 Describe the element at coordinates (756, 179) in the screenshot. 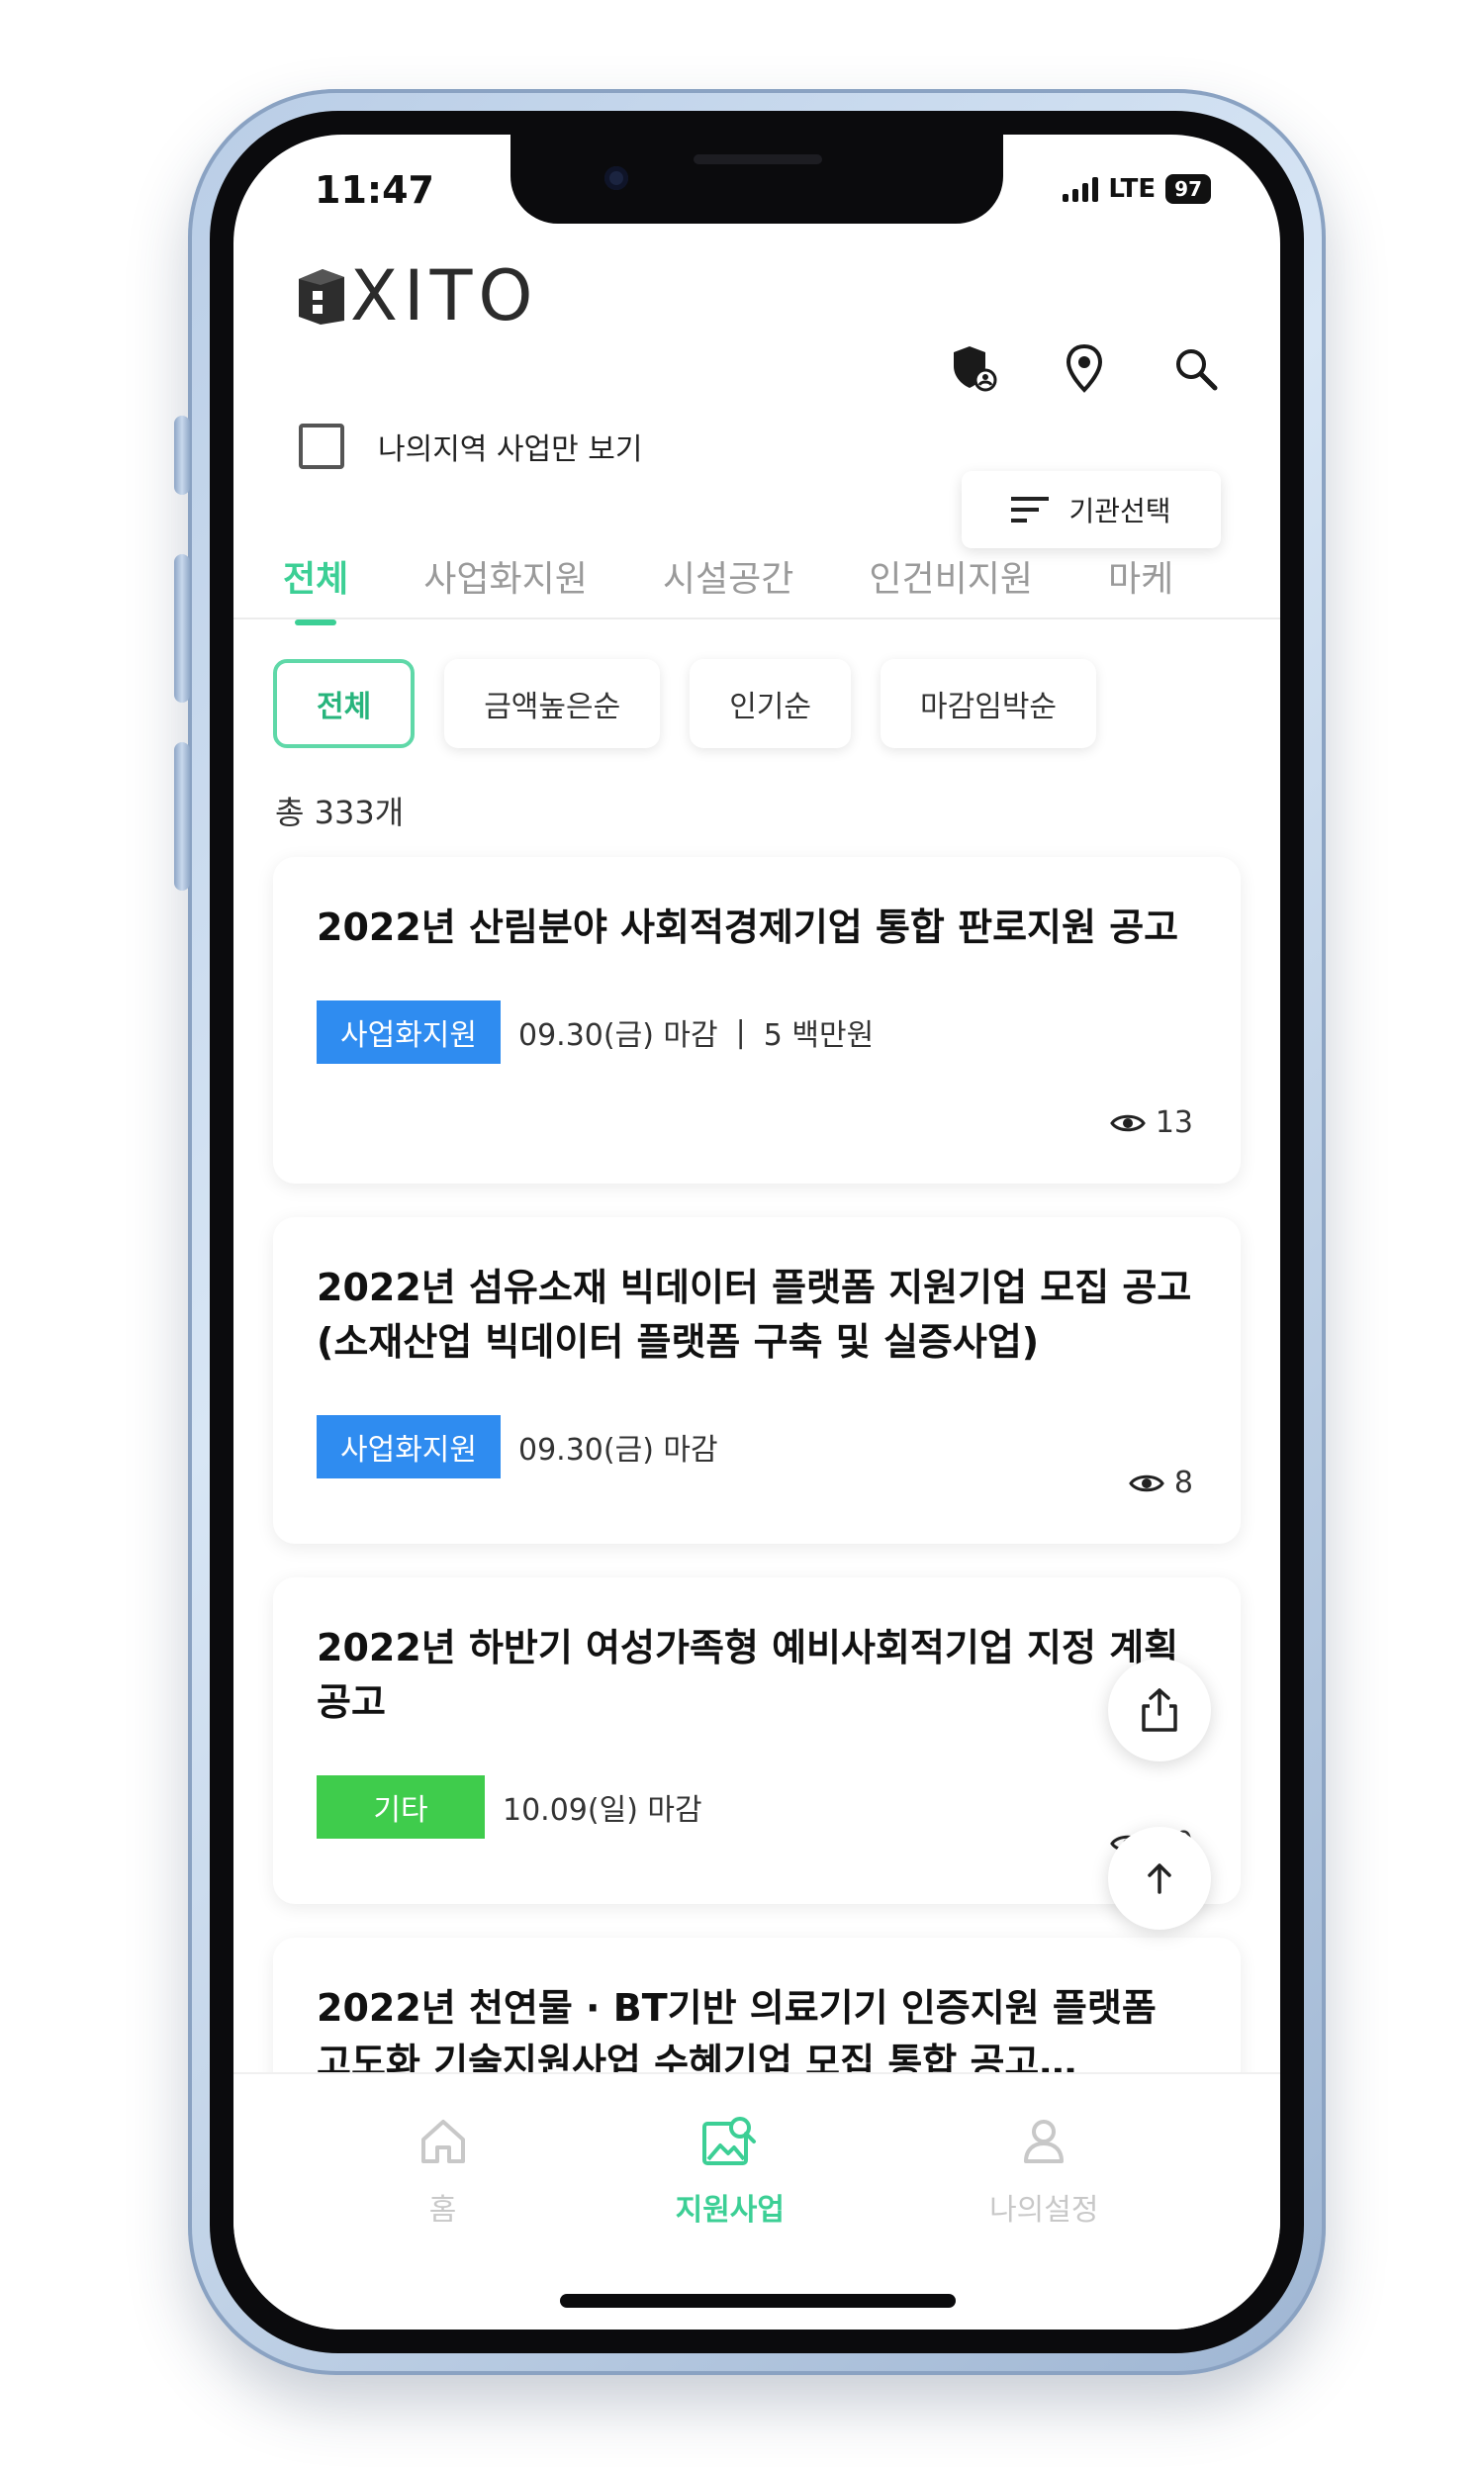

I see `phone-notch` at that location.